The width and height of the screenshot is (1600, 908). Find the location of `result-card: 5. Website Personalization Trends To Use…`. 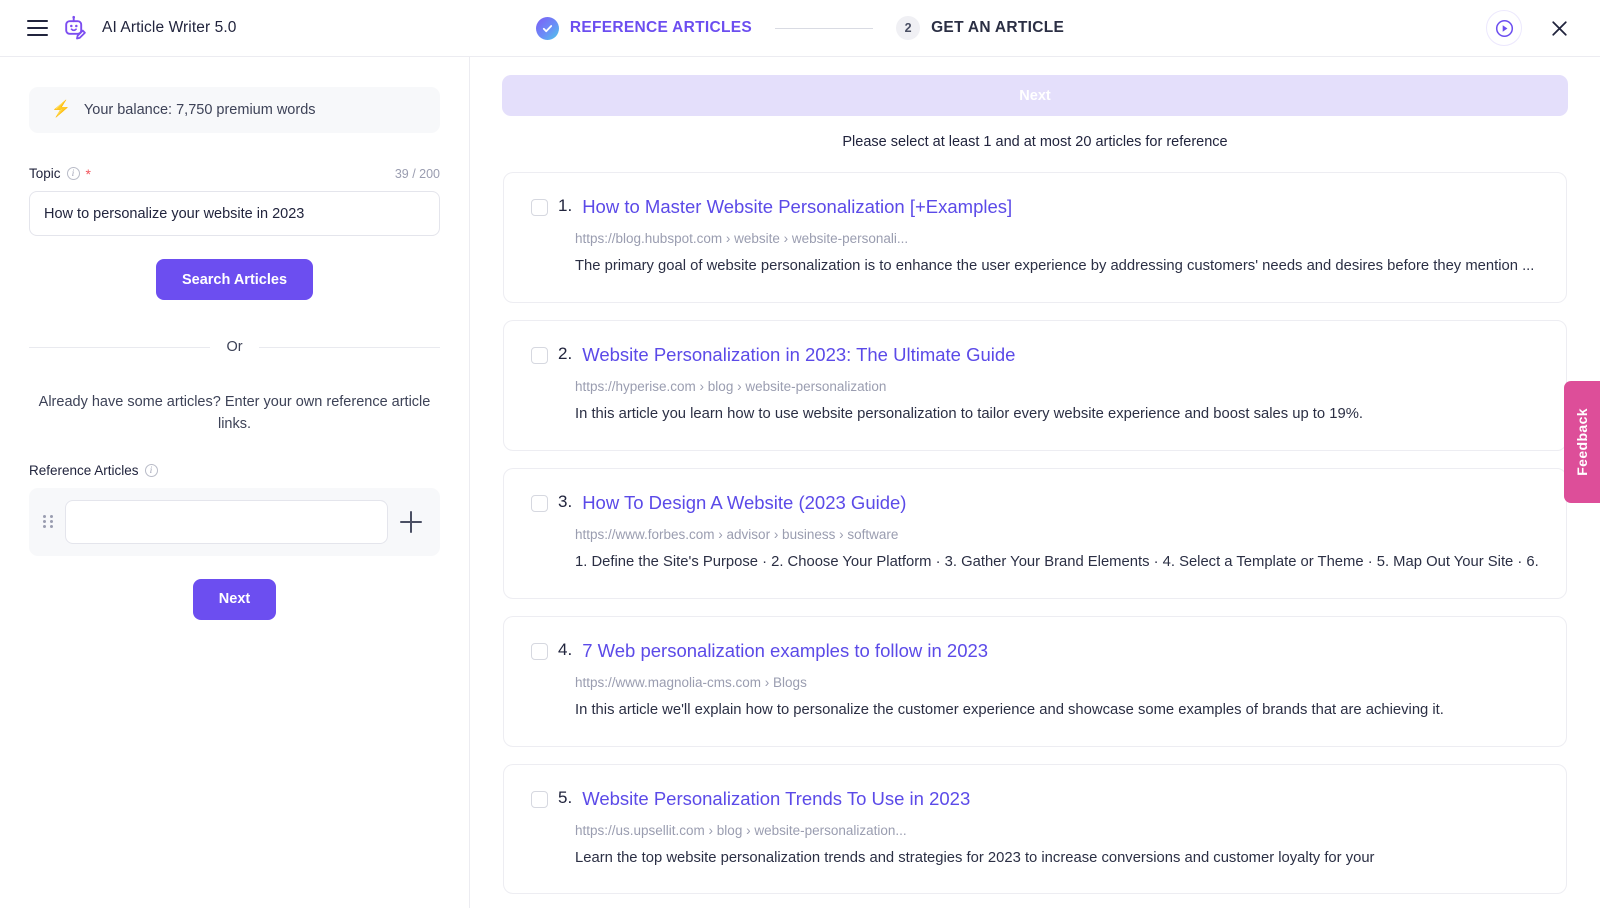

result-card: 5. Website Personalization Trends To Use… is located at coordinates (1035, 829).